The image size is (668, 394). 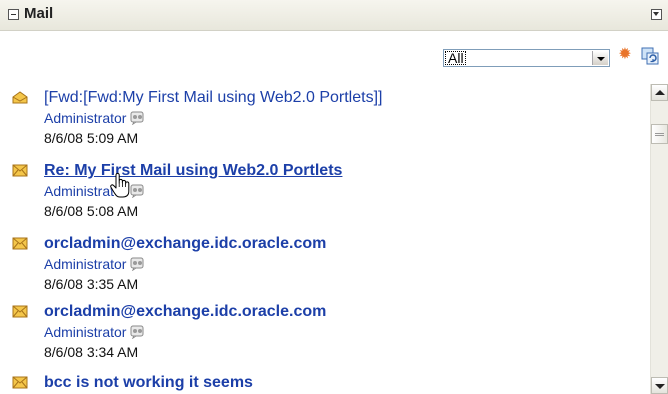 What do you see at coordinates (526, 58) in the screenshot?
I see `mail-filter-select: All` at bounding box center [526, 58].